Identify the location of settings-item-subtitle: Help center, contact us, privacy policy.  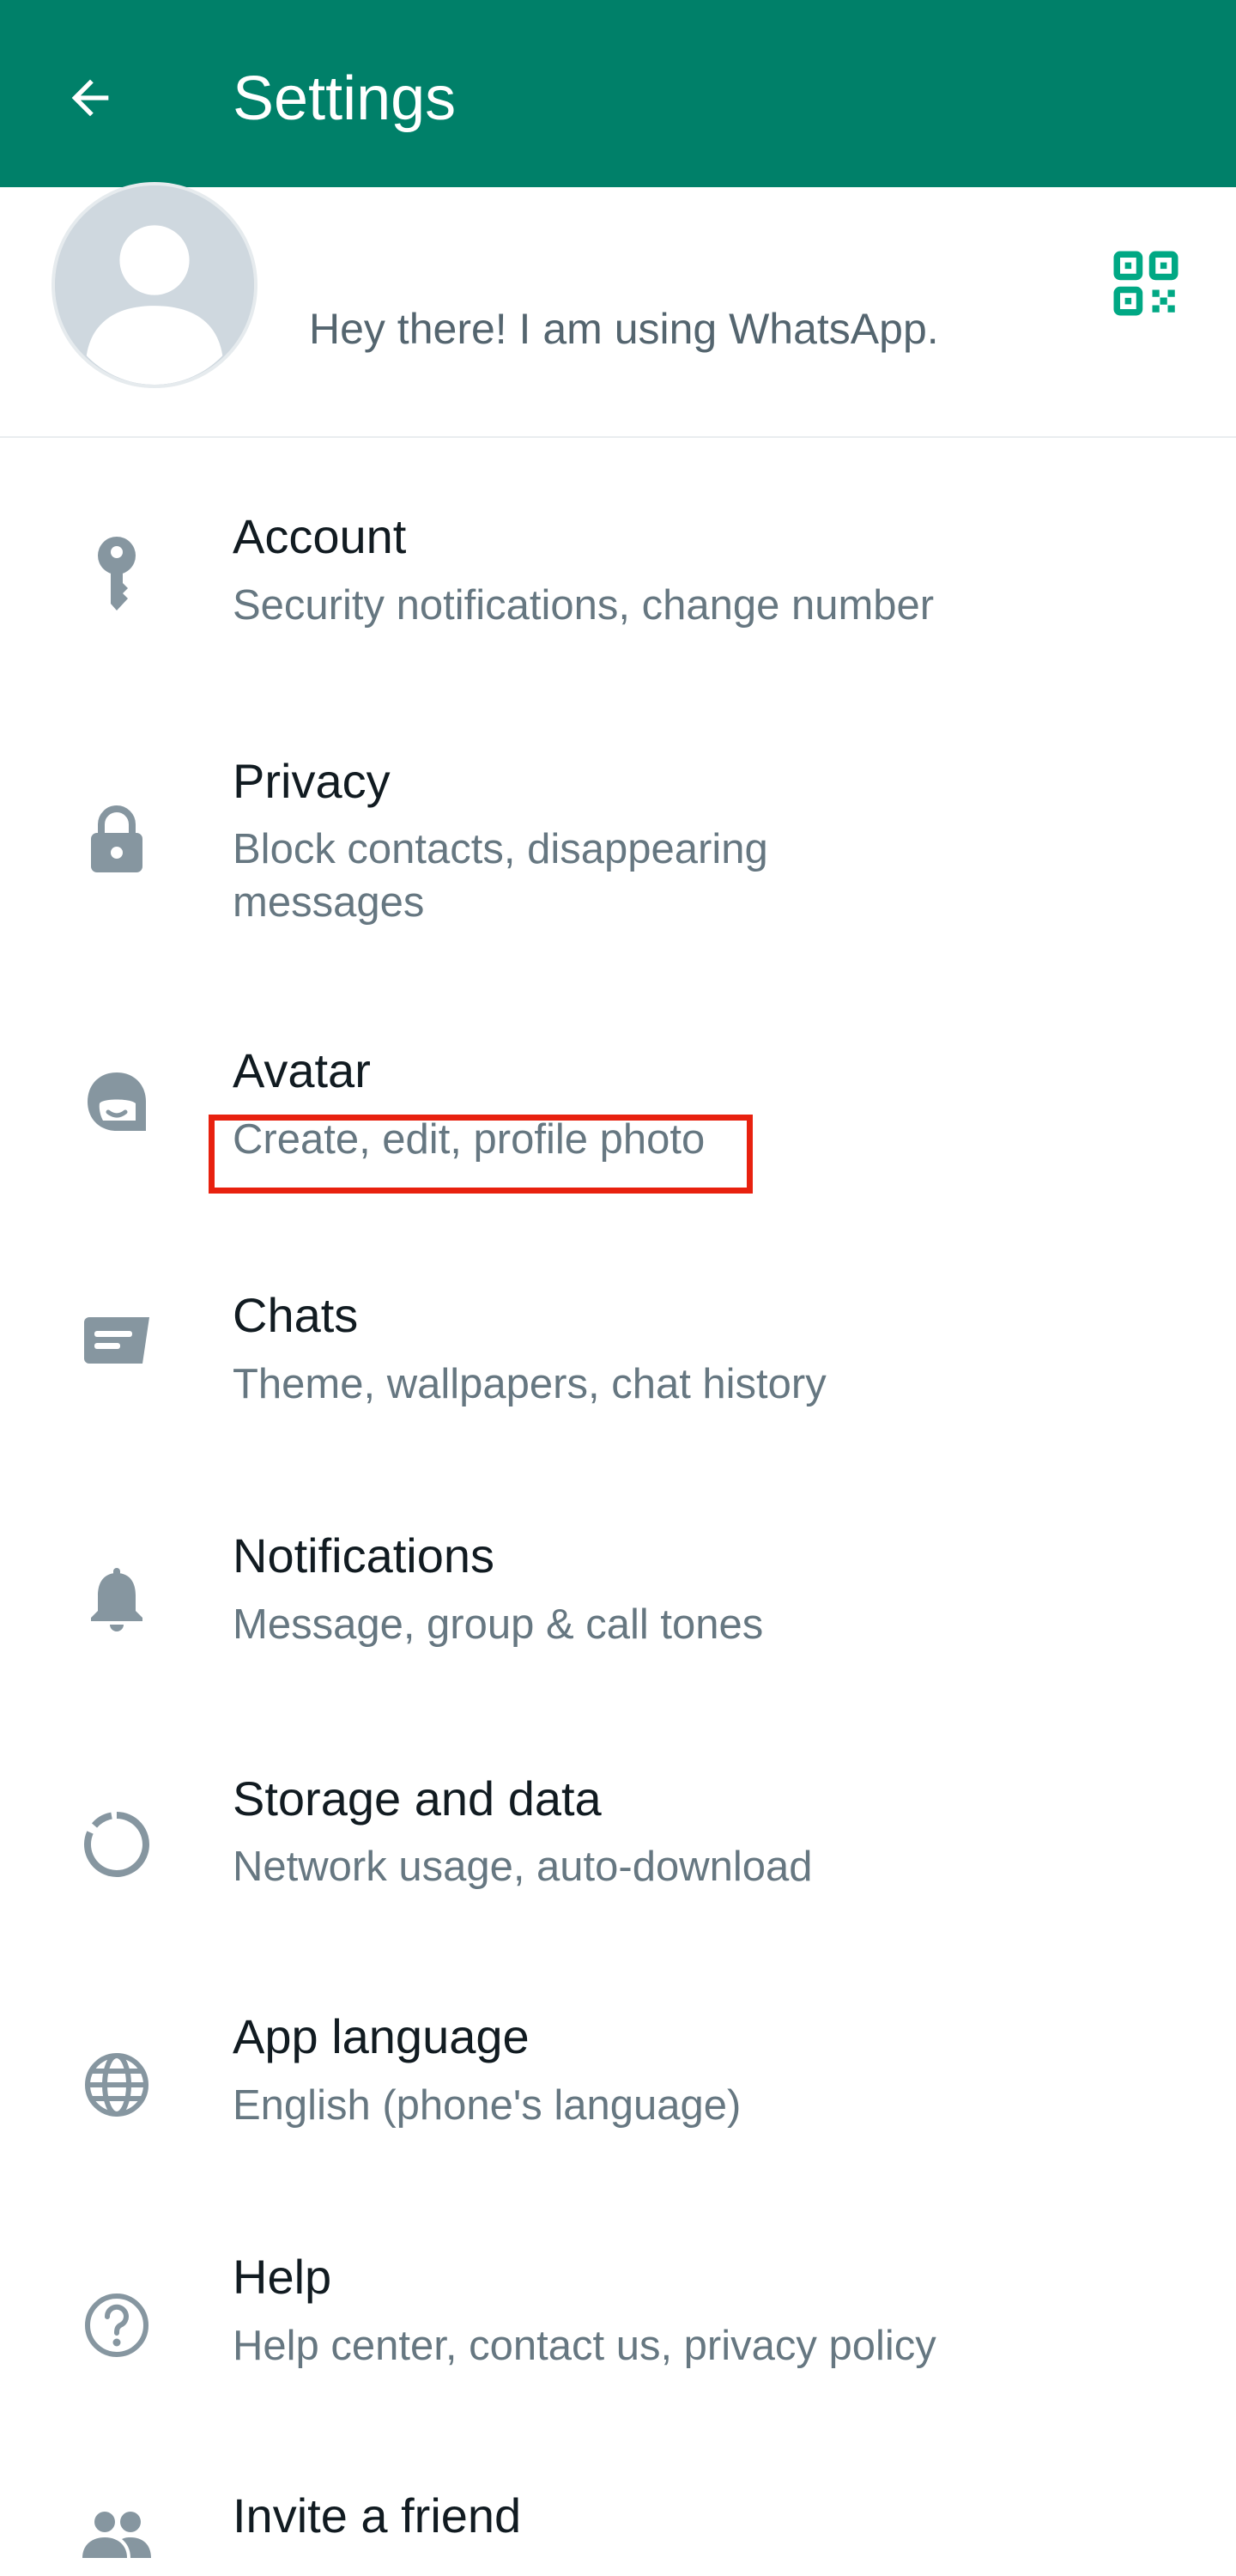
(584, 2346).